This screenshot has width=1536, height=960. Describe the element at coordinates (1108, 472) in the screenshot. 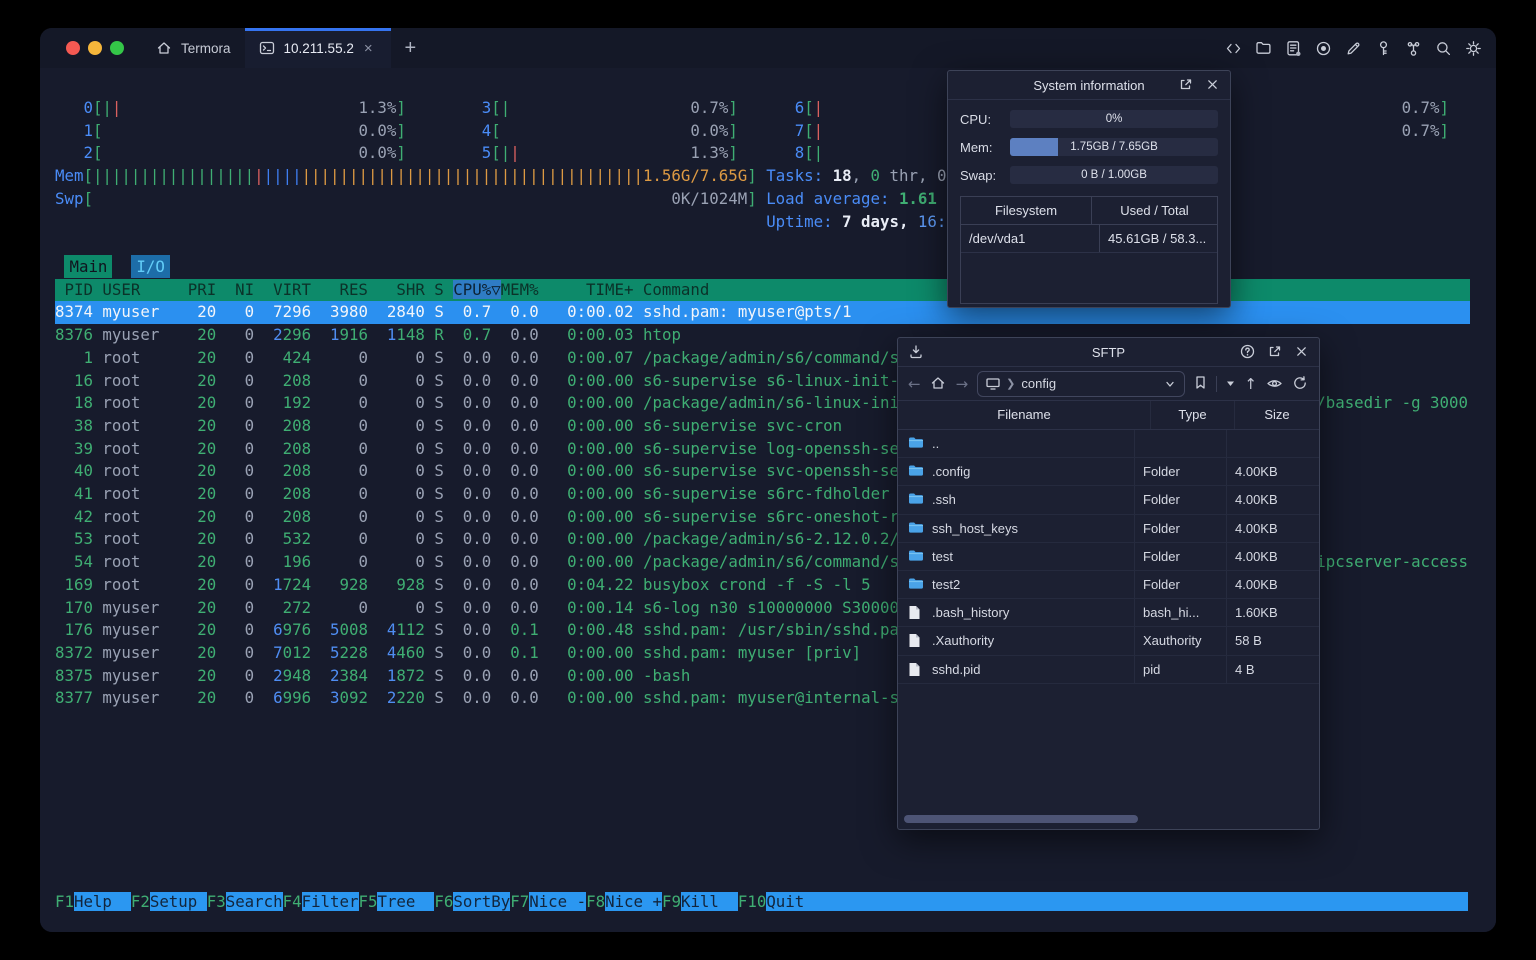

I see `sftp-row: .config Folder 4.00KB` at that location.